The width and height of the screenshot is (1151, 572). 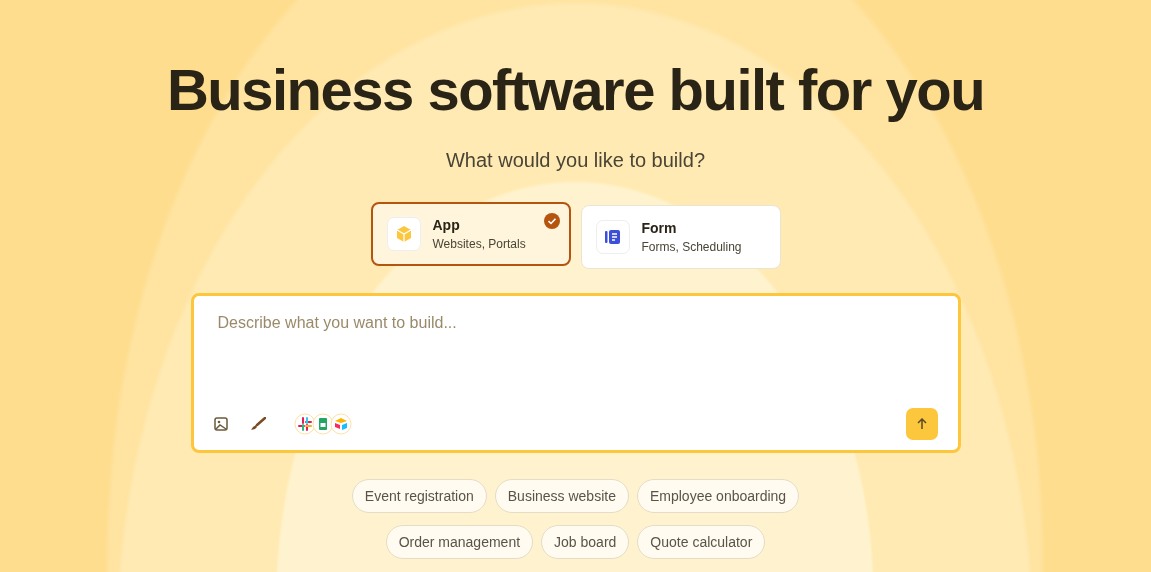 What do you see at coordinates (257, 424) in the screenshot?
I see `brush-icon` at bounding box center [257, 424].